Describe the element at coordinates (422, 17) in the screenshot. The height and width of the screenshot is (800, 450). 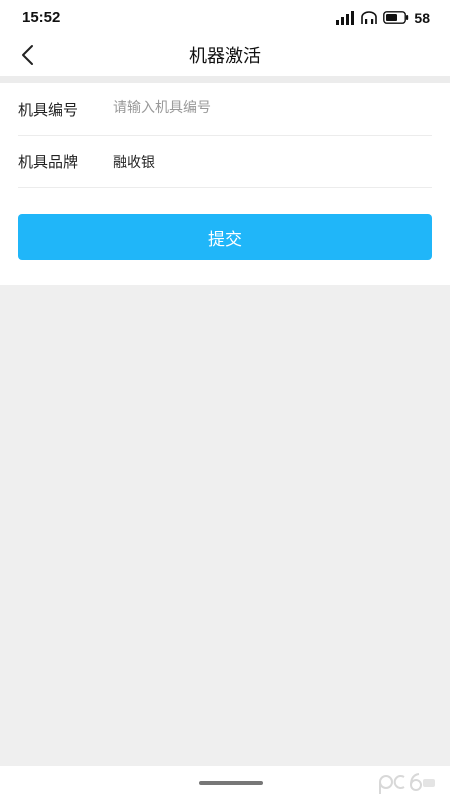
I see `battery-level: 58` at that location.